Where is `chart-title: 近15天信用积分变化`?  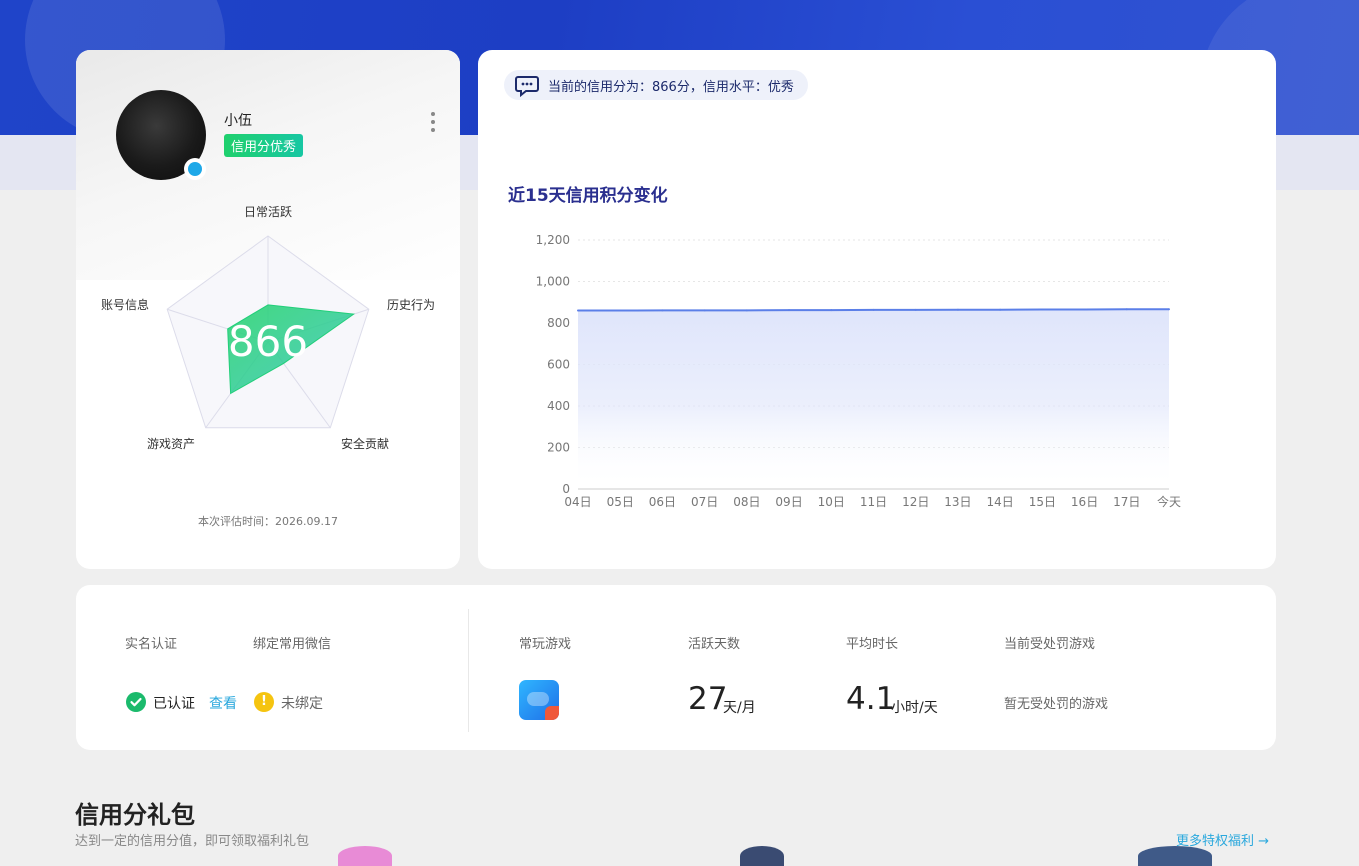 chart-title: 近15天信用积分变化 is located at coordinates (588, 196).